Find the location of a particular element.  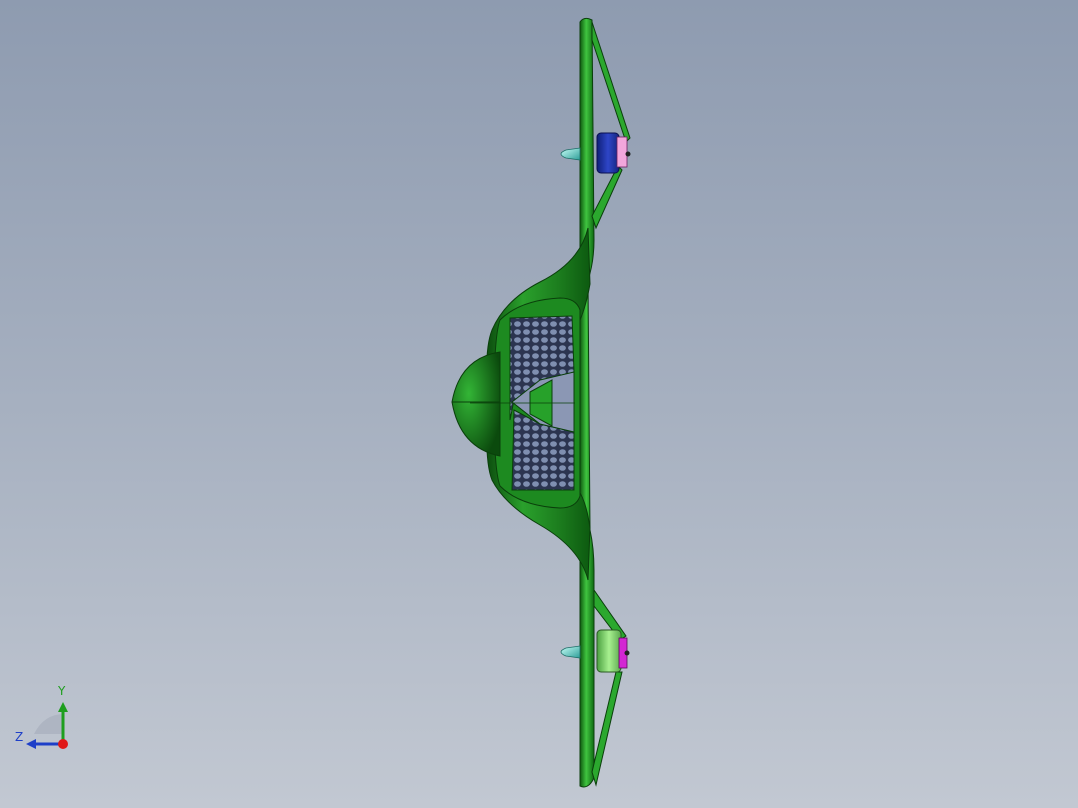

camera-dome is located at coordinates (476, 404).